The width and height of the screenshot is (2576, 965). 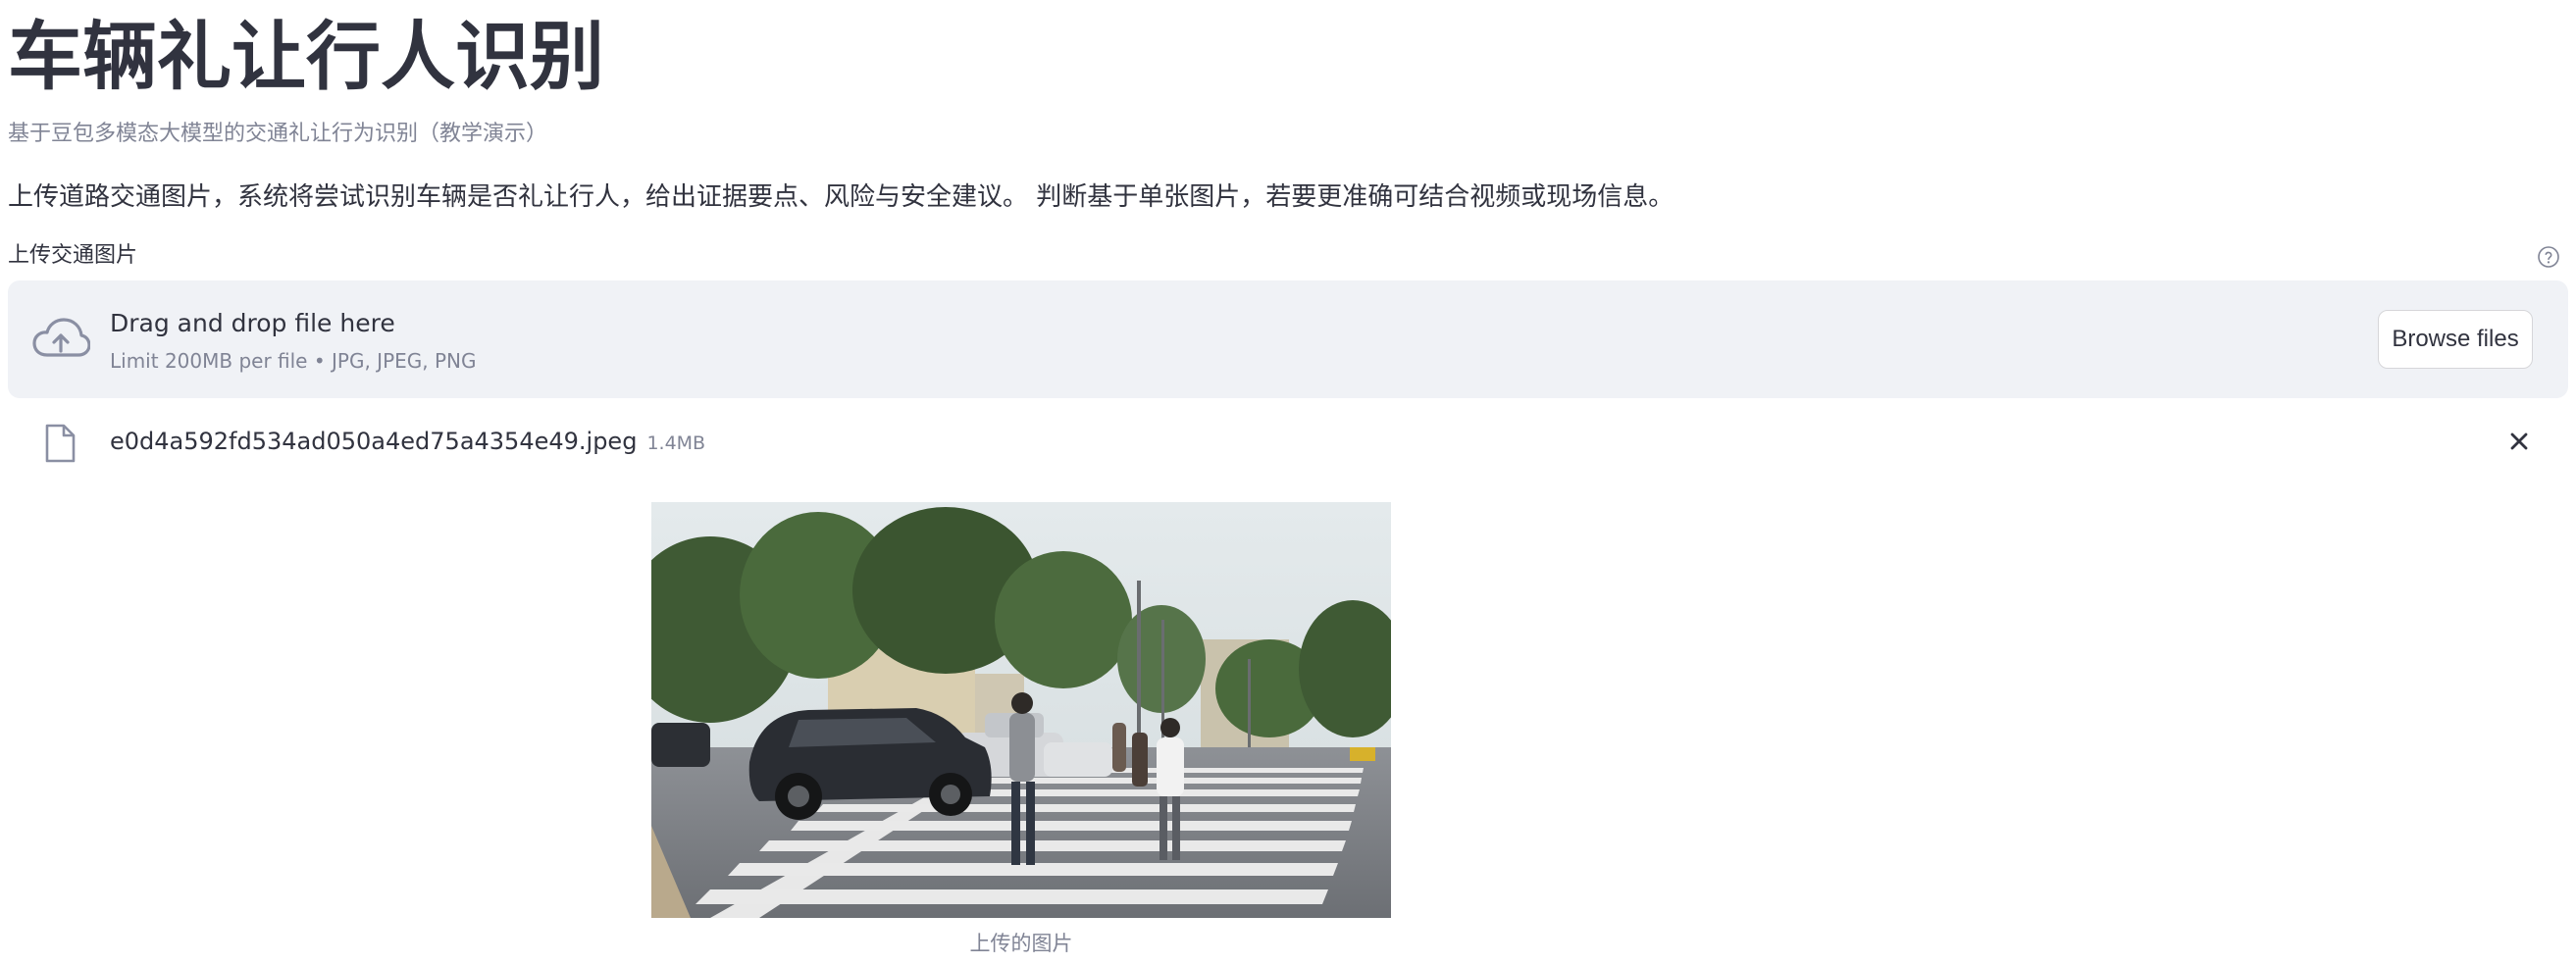 What do you see at coordinates (73, 256) in the screenshot?
I see `uploader-label: 上传交通图片` at bounding box center [73, 256].